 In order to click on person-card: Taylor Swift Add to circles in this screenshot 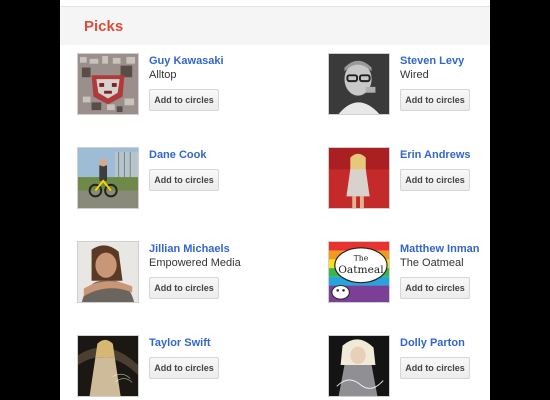, I will do `click(172, 367)`.